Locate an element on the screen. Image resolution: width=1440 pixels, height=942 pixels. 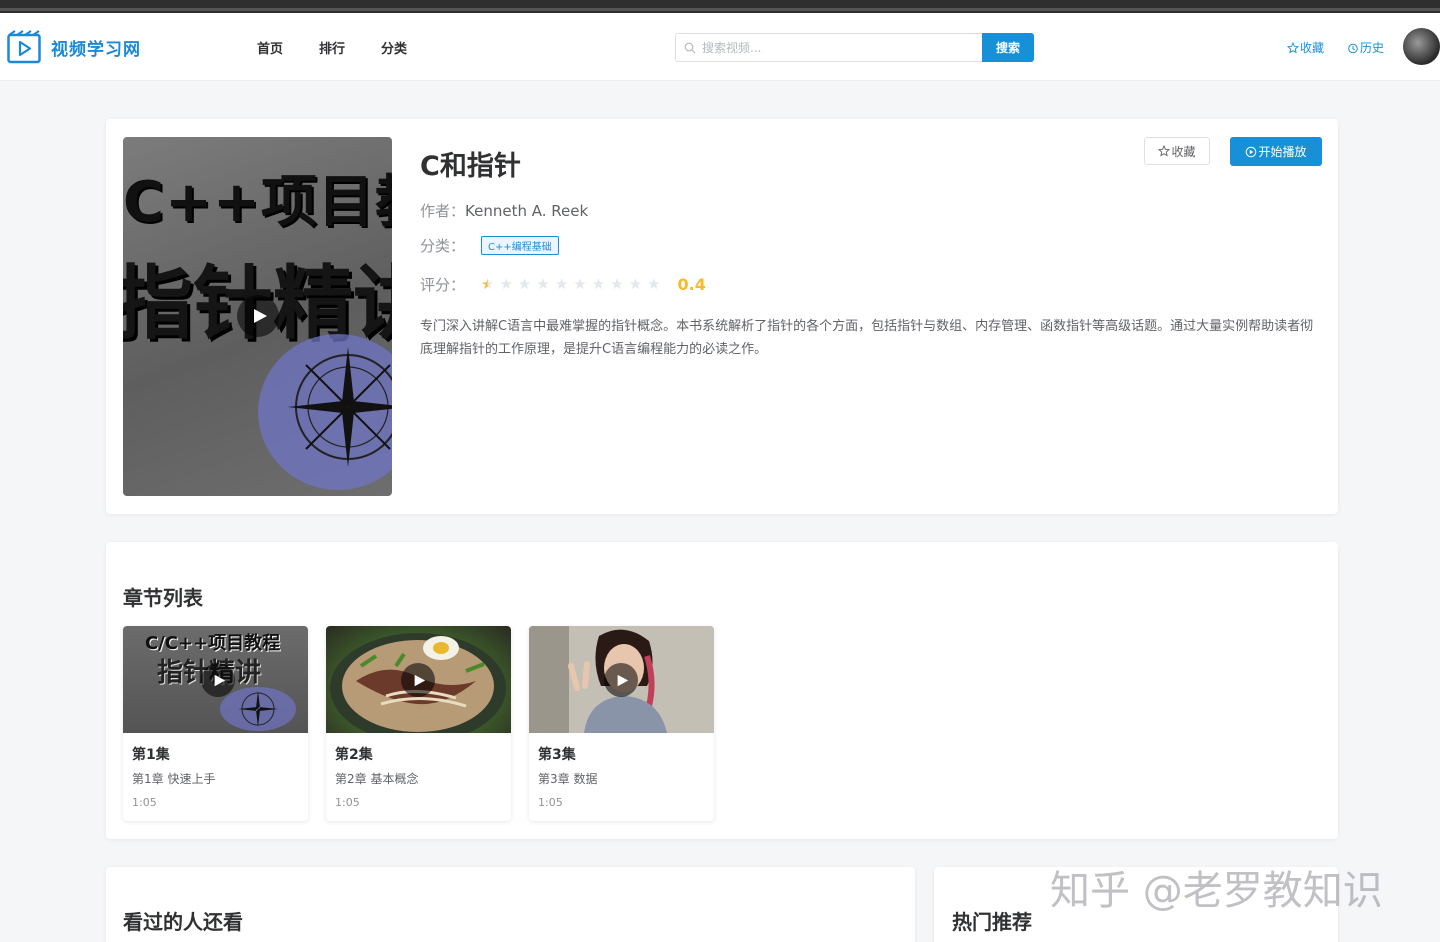
also-watched-title: 看过的人还看 is located at coordinates (183, 922).